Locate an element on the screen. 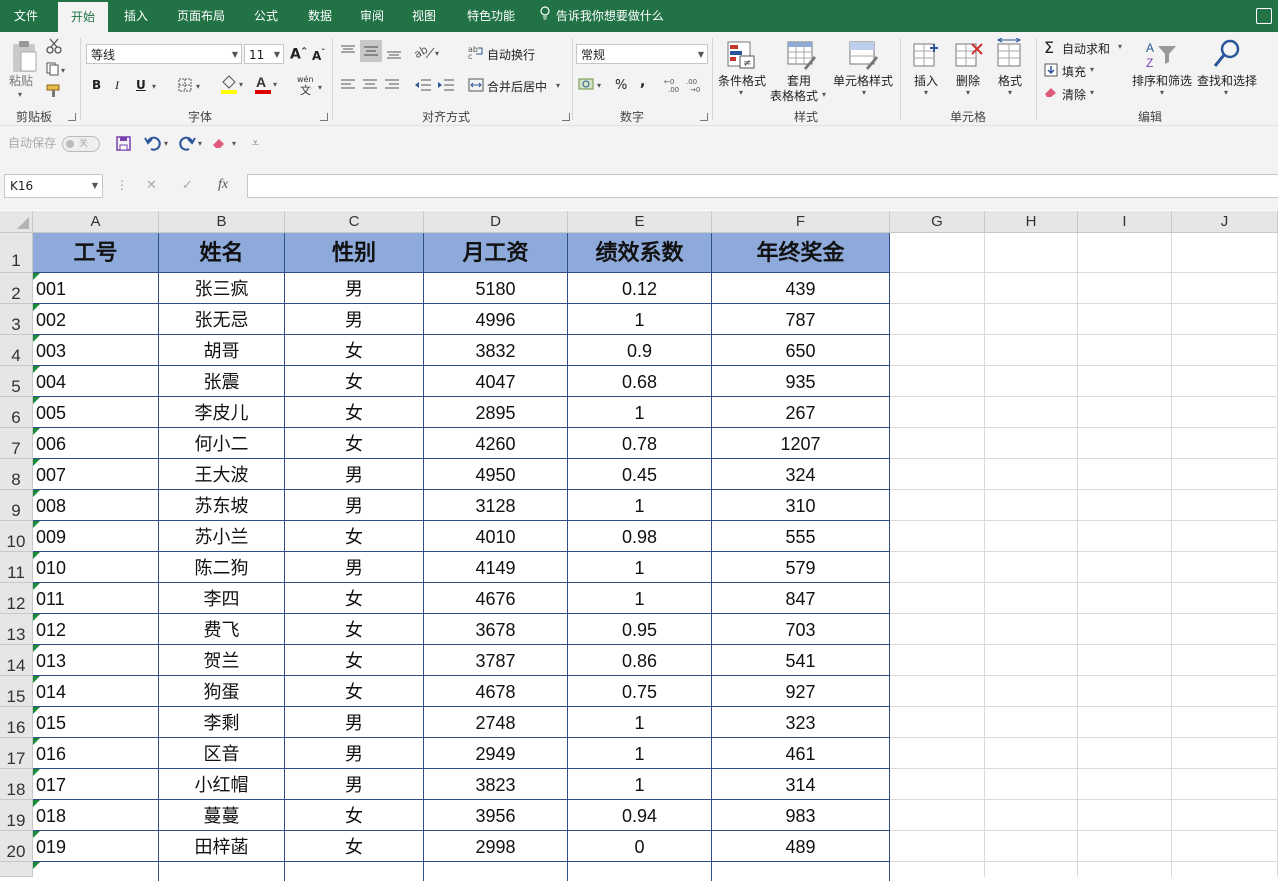 This screenshot has height=881, width=1278. enter-edit-button: ✓ is located at coordinates (187, 185).